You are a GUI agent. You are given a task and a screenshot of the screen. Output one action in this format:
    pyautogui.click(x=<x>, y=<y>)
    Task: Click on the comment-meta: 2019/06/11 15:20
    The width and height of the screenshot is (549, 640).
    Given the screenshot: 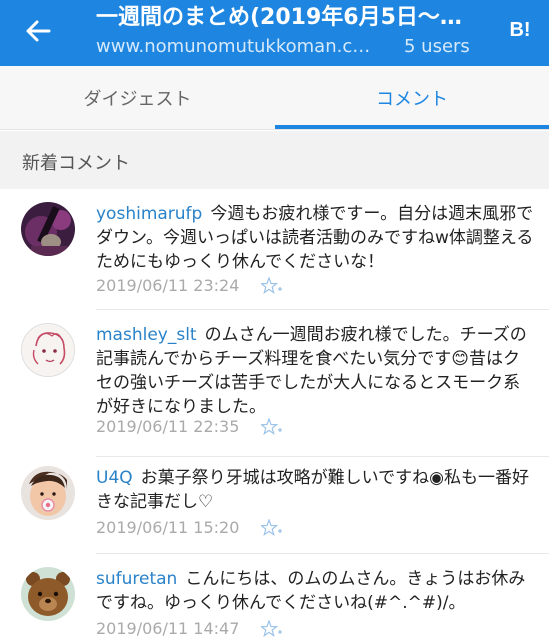 What is the action you would take?
    pyautogui.click(x=189, y=527)
    